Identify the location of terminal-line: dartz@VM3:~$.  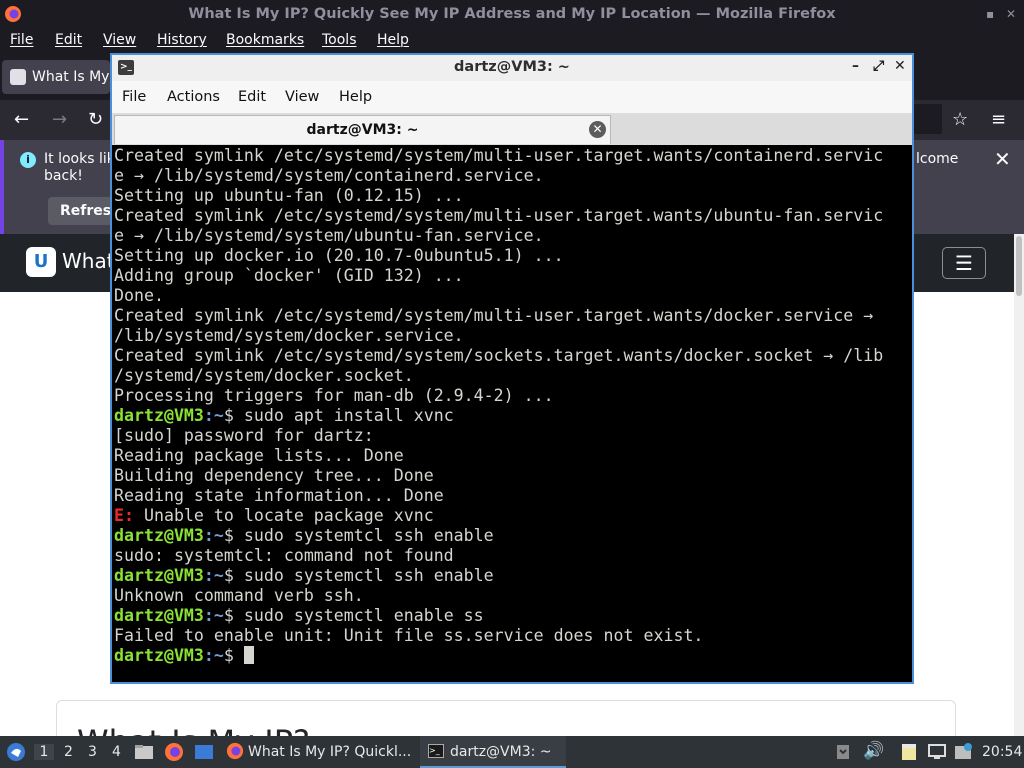
(498, 656).